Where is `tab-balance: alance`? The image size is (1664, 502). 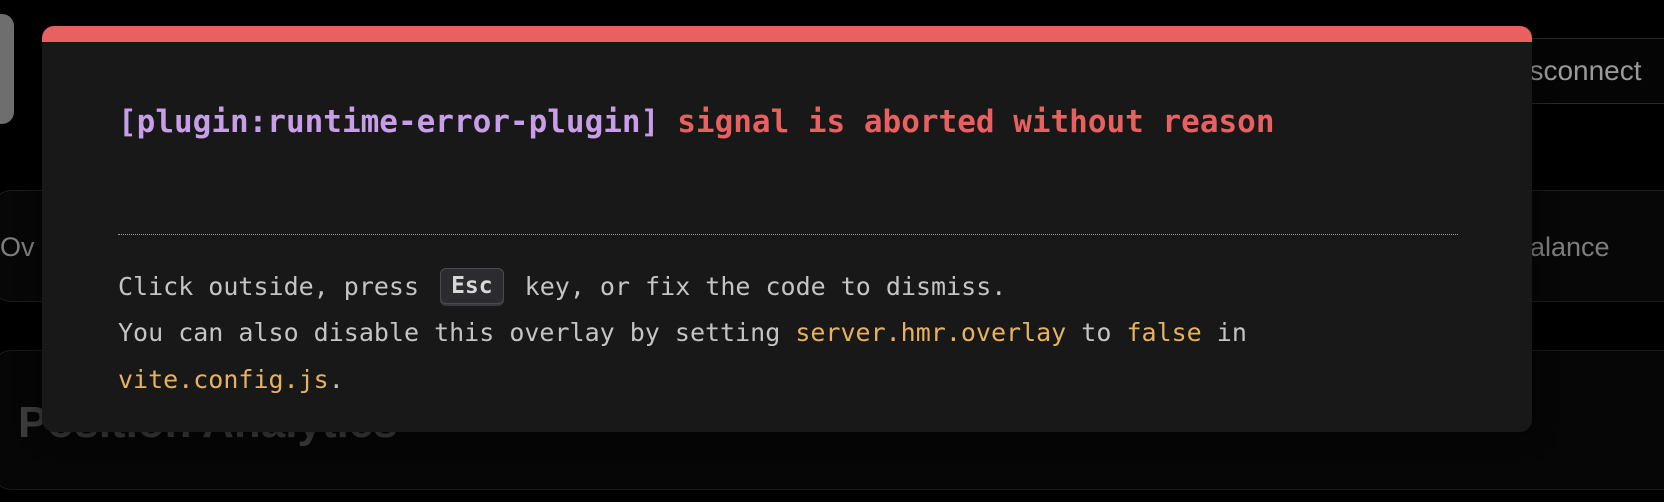 tab-balance: alance is located at coordinates (1570, 247).